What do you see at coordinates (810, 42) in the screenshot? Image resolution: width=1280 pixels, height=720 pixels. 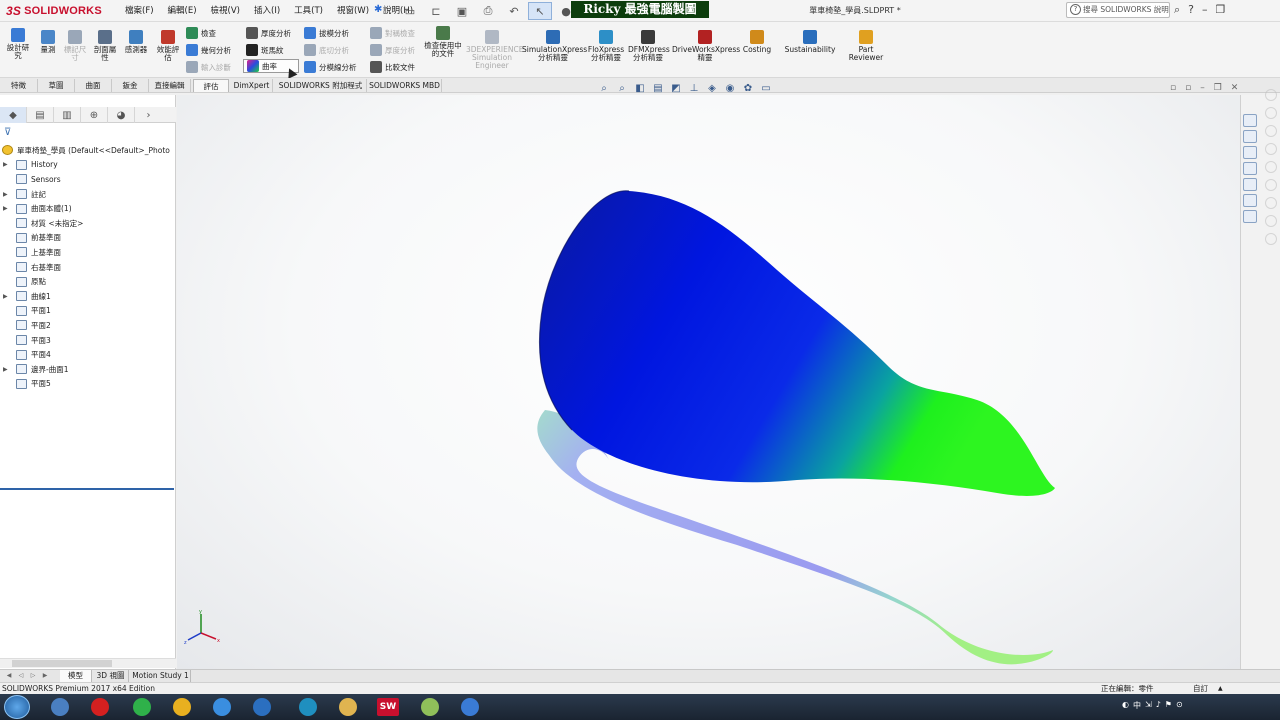 I see `addin-sustainability-button: Sustainability` at bounding box center [810, 42].